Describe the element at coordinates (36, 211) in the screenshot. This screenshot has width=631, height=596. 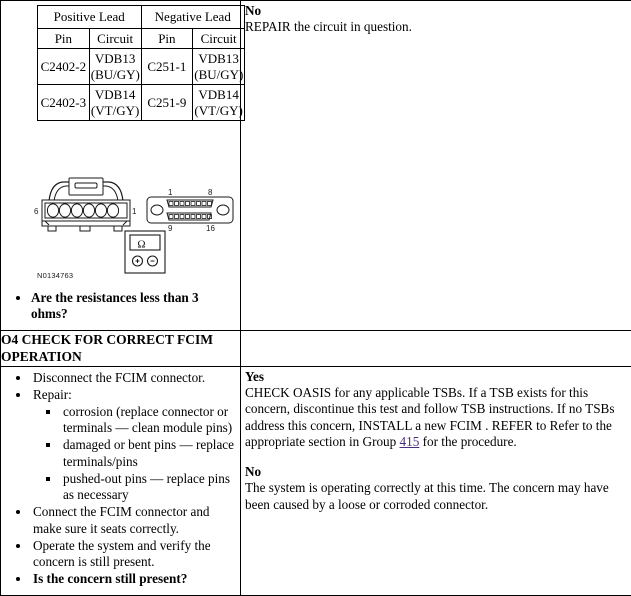
I see `left-connector-pin6-label: 6` at that location.